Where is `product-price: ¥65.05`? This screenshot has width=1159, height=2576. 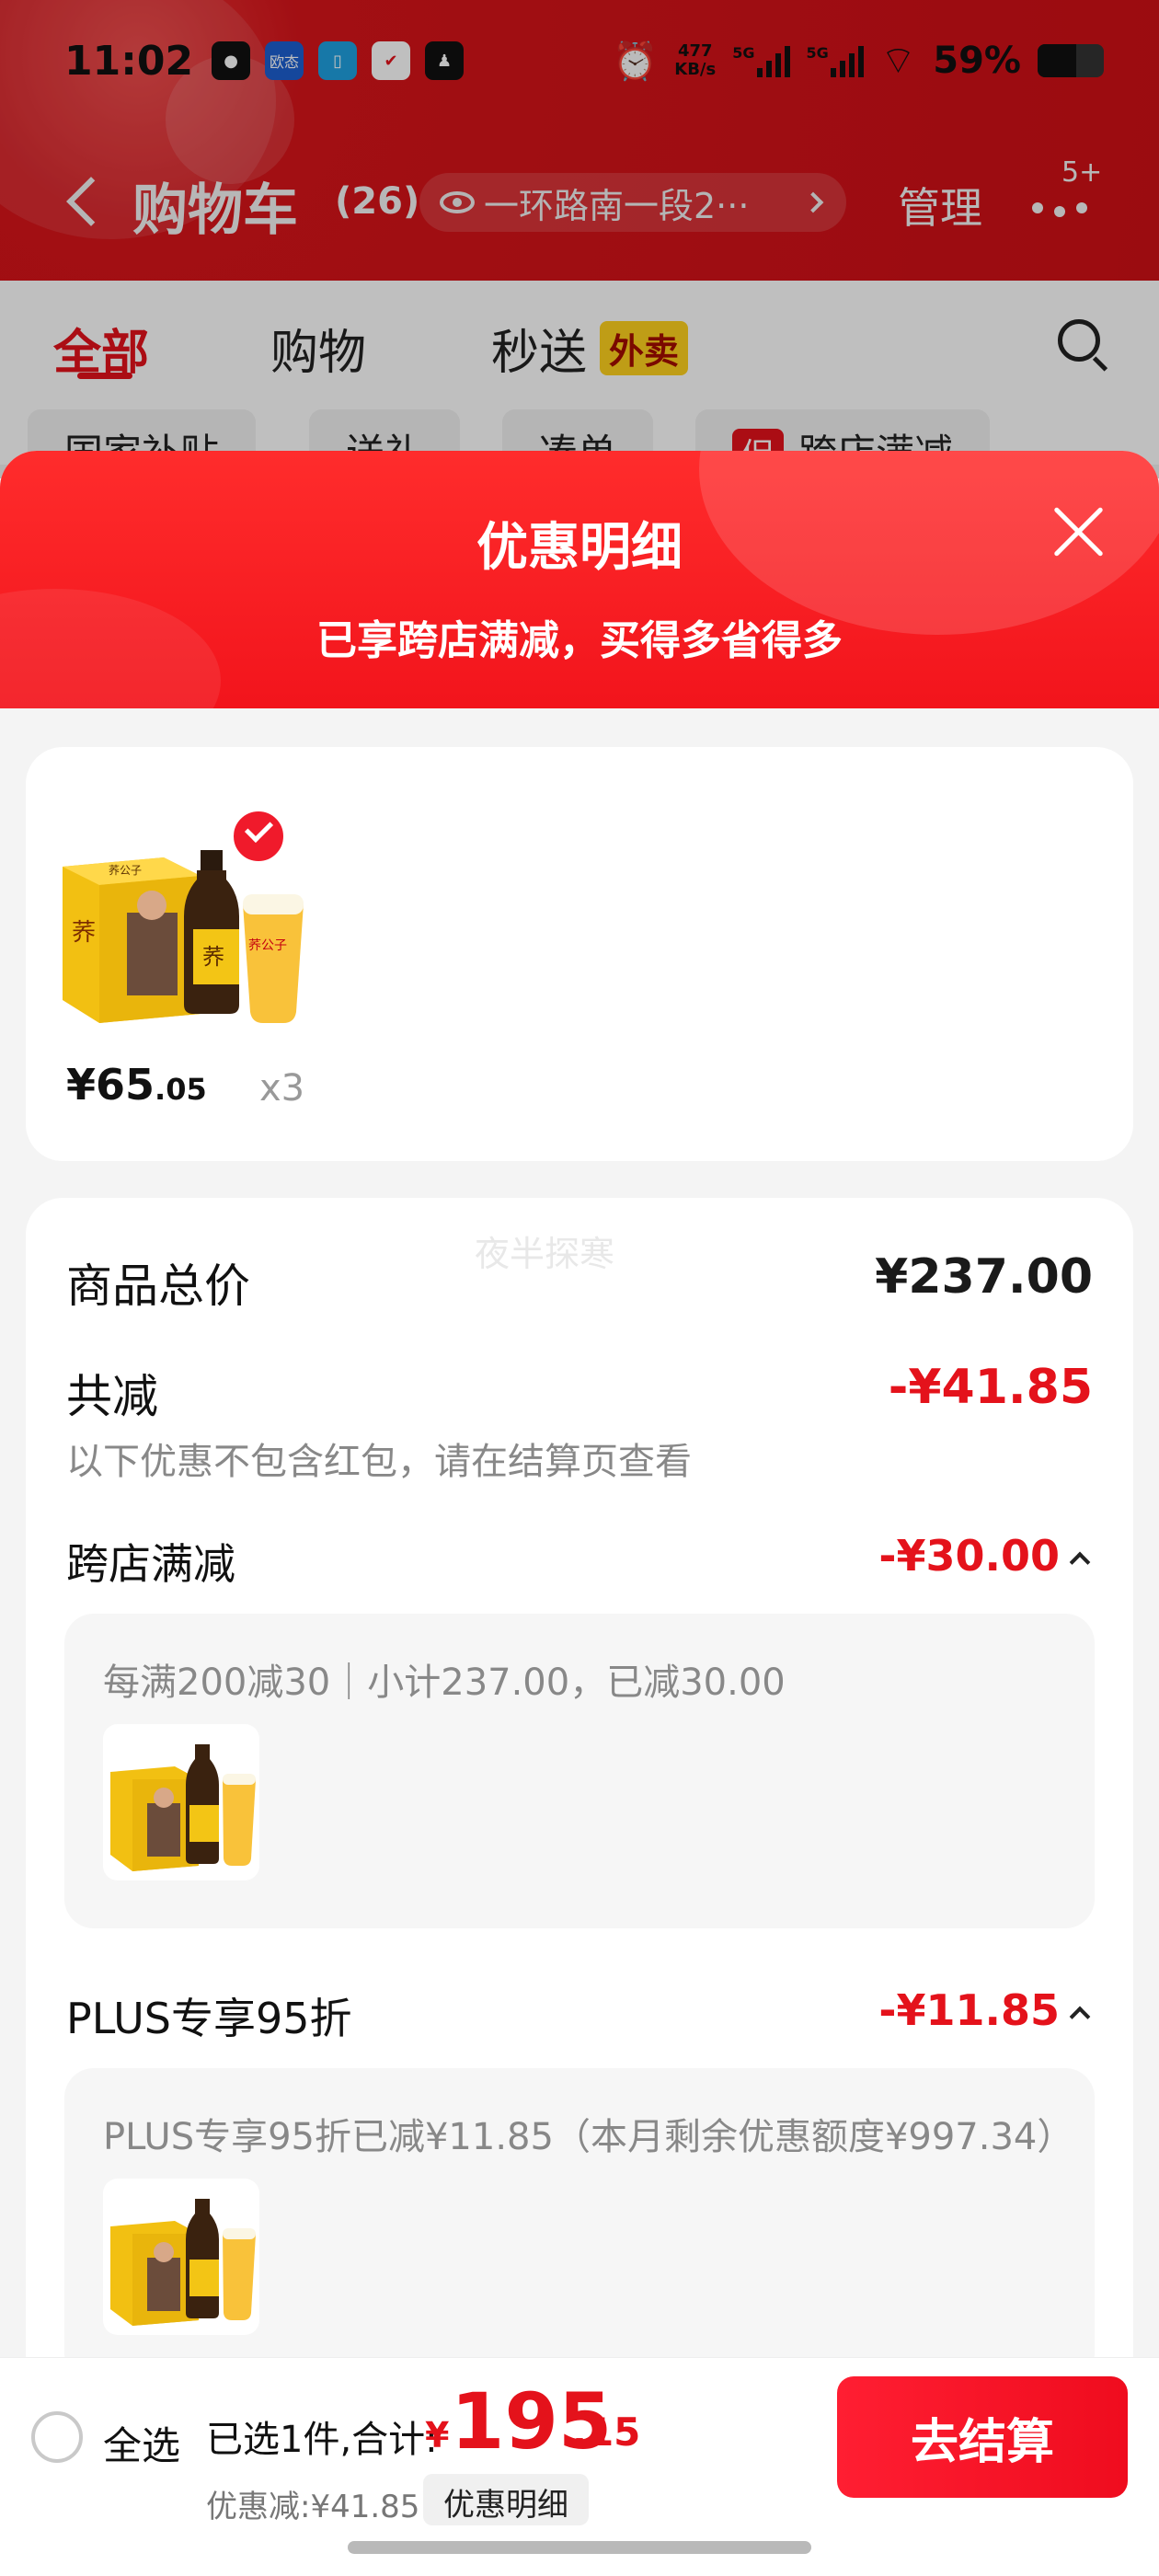
product-price: ¥65.05 is located at coordinates (136, 1085).